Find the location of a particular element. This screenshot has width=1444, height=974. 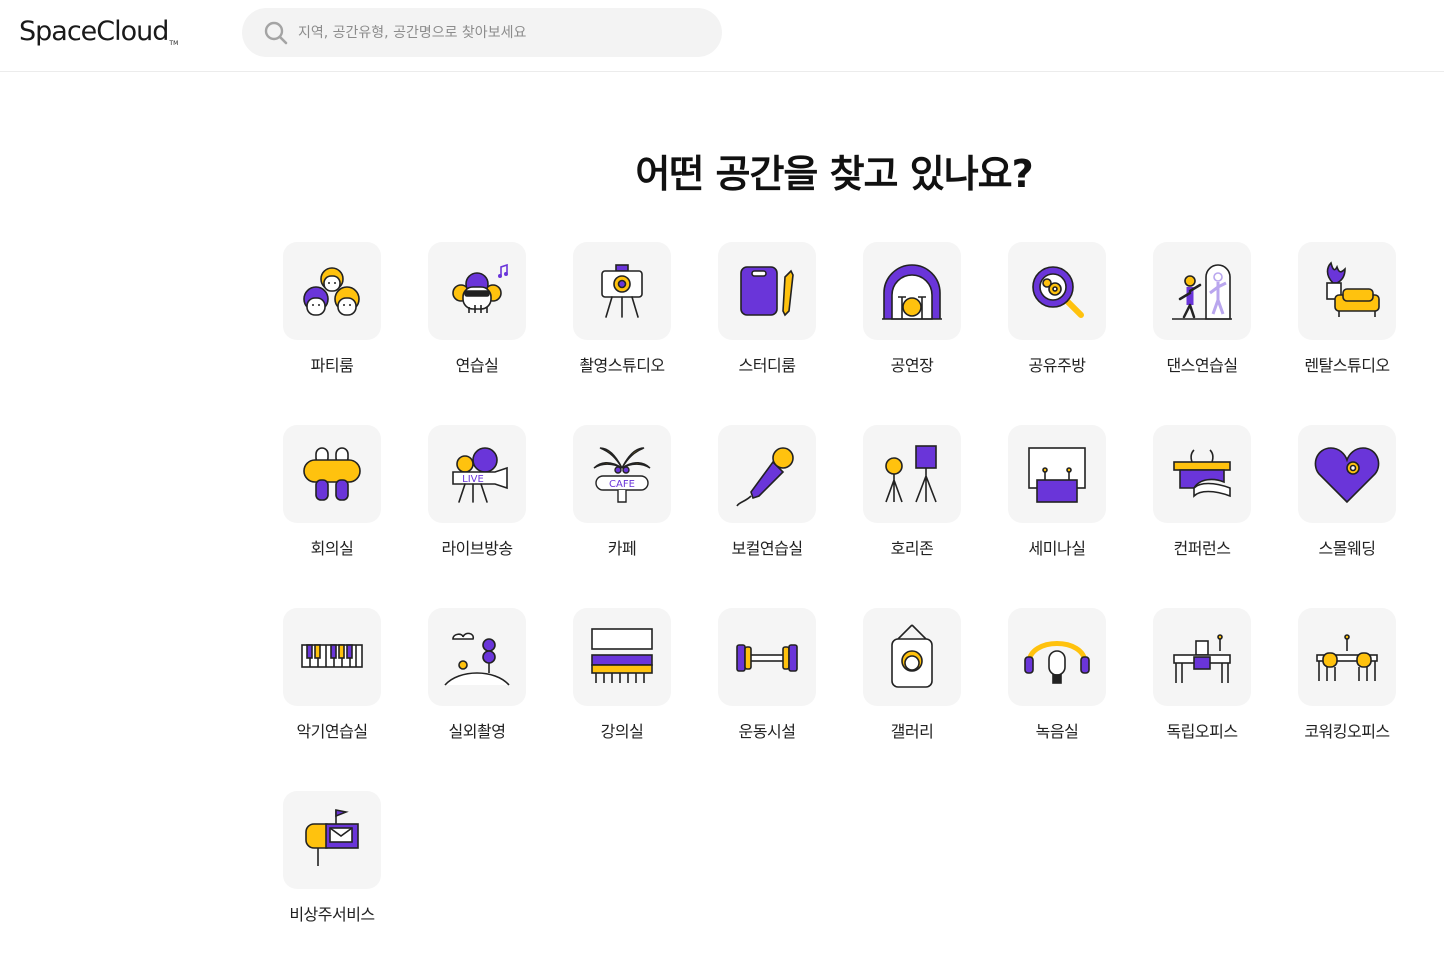

category-item: 연습실 is located at coordinates (500, 333).